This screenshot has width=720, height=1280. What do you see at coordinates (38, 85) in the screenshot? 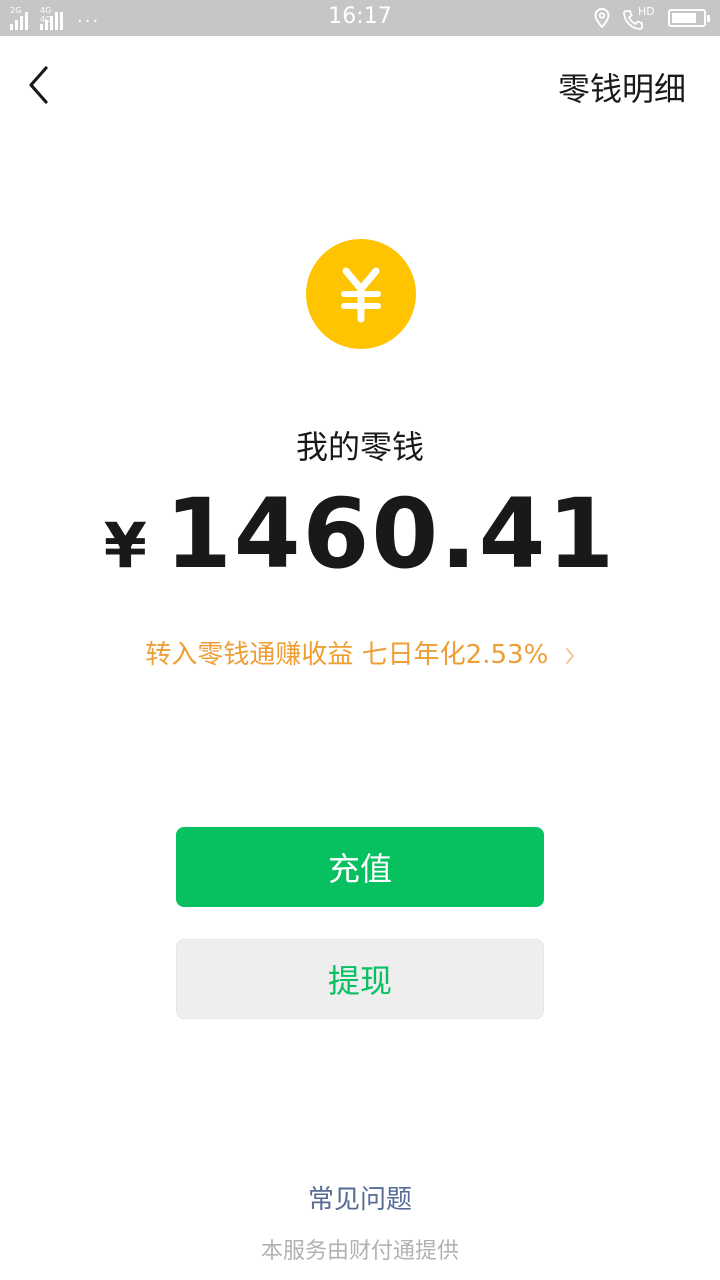
I see `chevron-left-icon` at bounding box center [38, 85].